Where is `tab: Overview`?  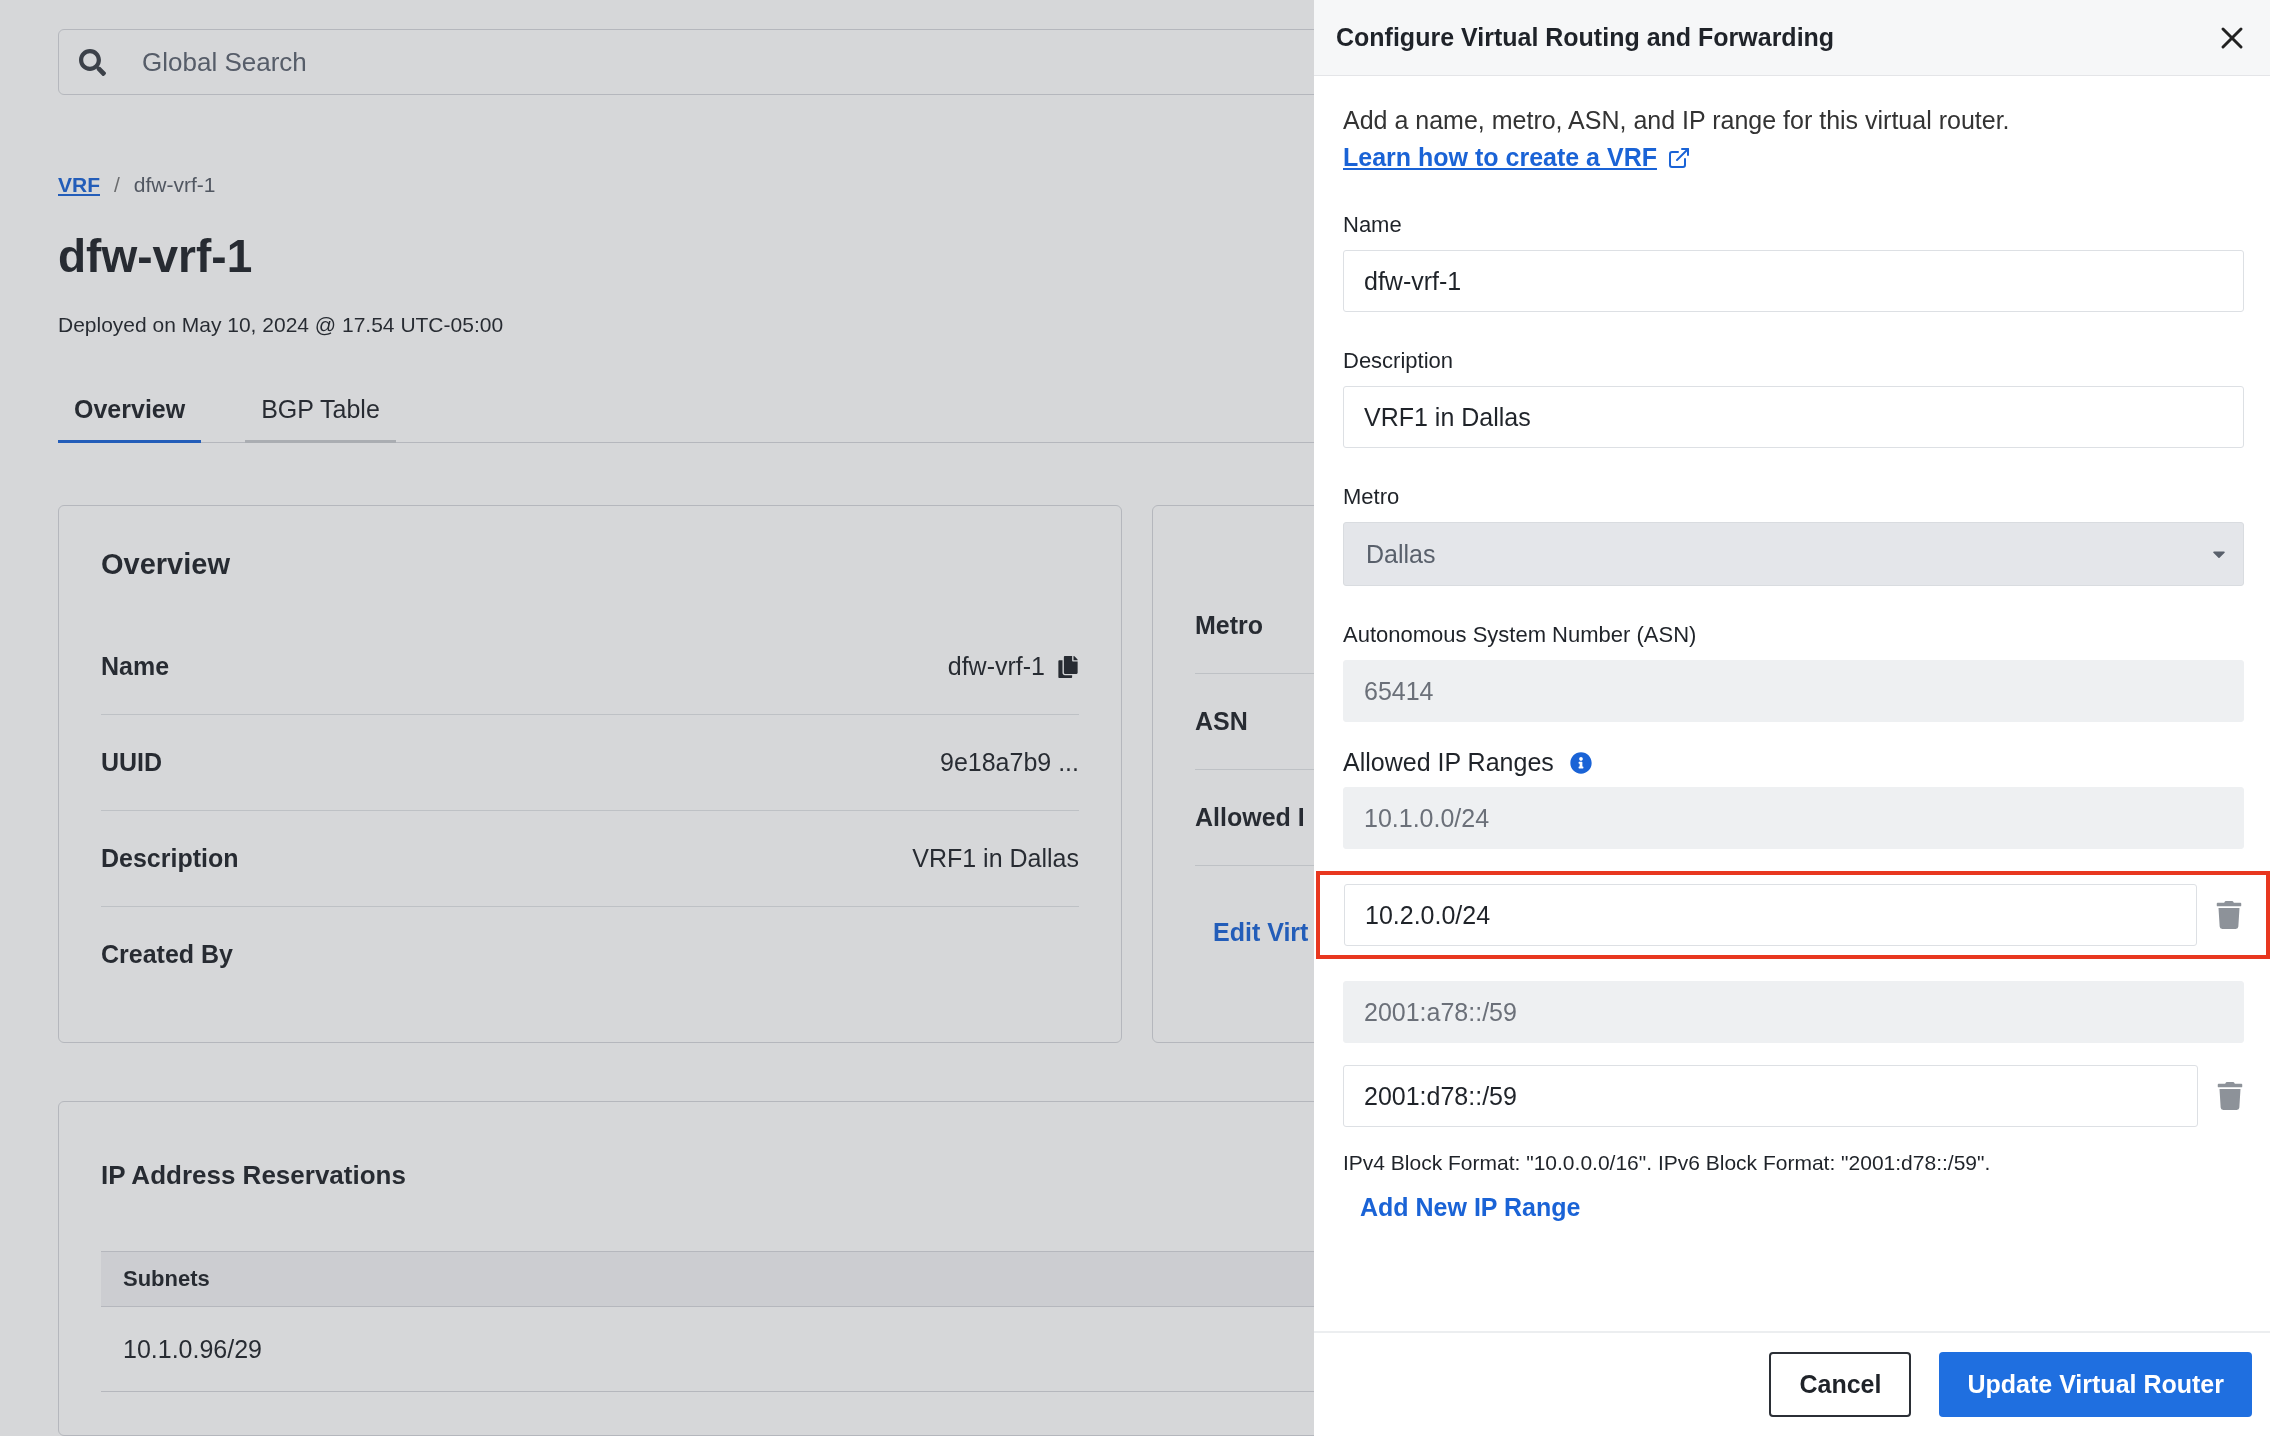
tab: Overview is located at coordinates (130, 413).